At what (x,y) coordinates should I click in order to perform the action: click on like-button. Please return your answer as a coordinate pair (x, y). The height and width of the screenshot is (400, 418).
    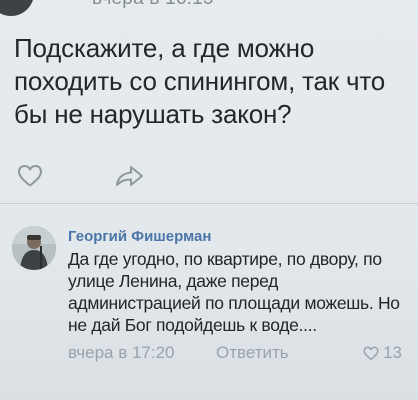
    Looking at the image, I should click on (30, 176).